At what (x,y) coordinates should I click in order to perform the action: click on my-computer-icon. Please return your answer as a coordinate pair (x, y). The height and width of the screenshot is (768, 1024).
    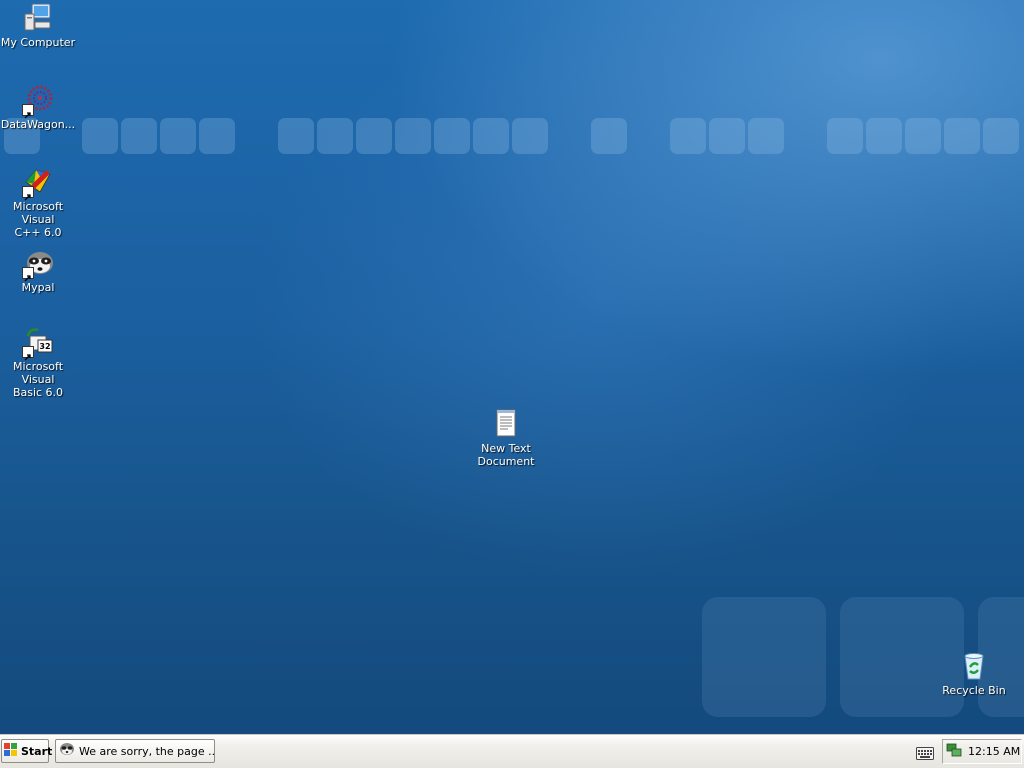
    Looking at the image, I should click on (38, 18).